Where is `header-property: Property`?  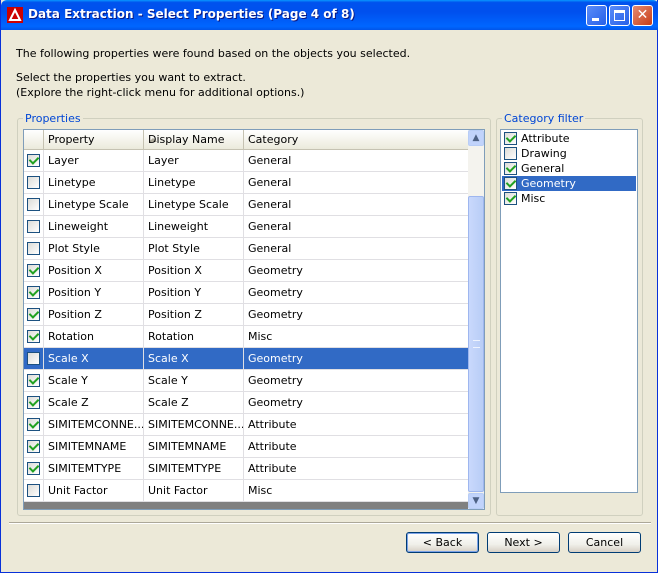
header-property: Property is located at coordinates (100, 139).